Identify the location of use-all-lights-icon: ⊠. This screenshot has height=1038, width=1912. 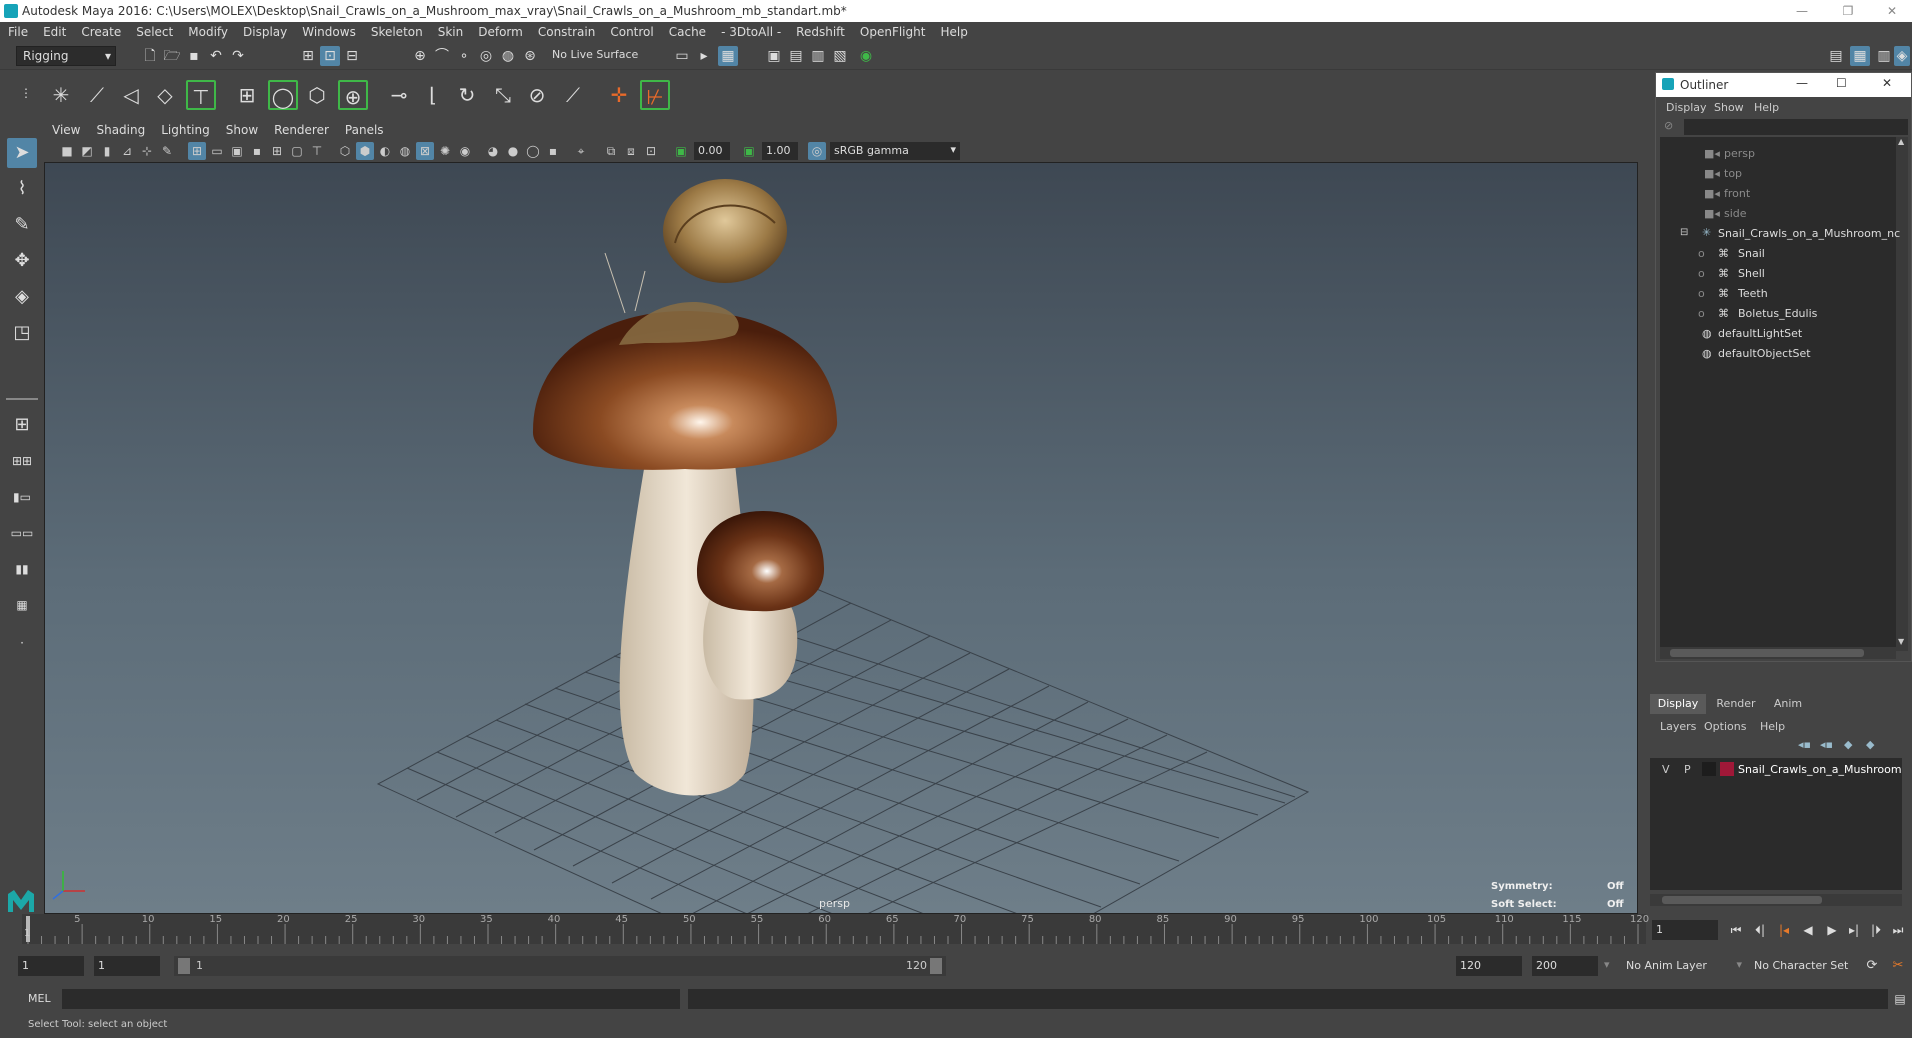
(425, 151).